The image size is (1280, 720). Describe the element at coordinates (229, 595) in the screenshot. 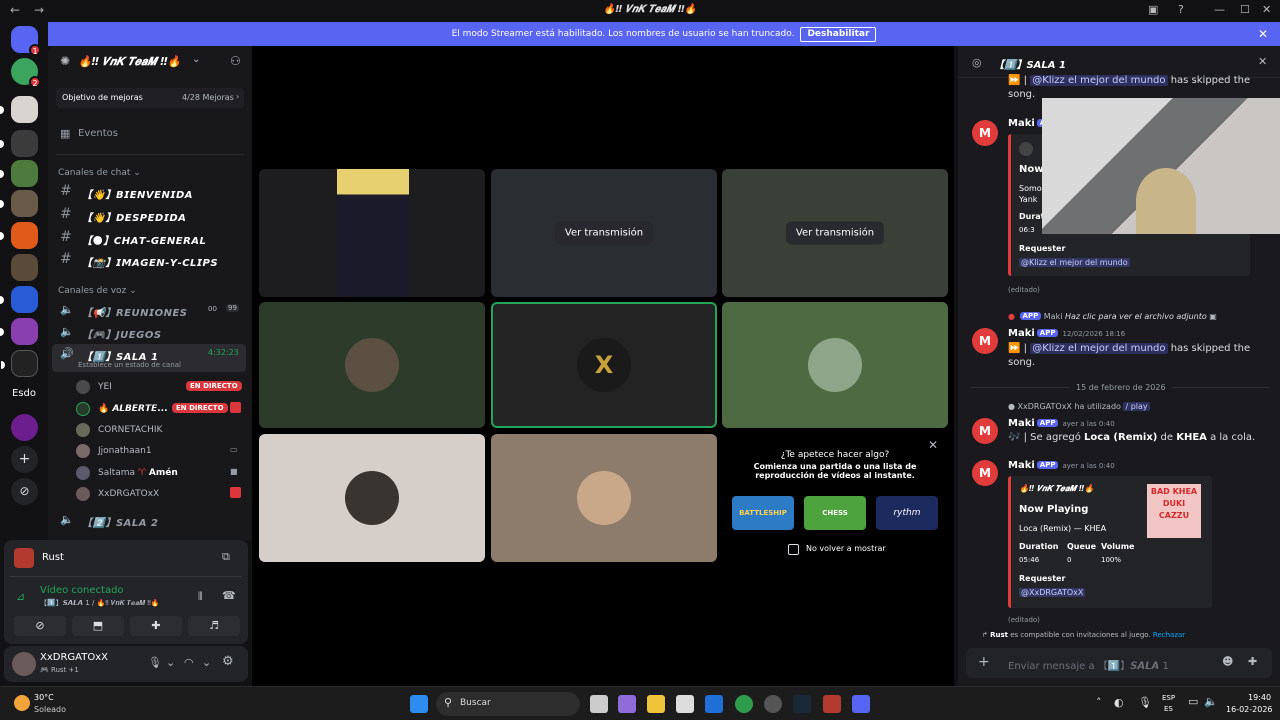

I see `disconnect-icon: ☎` at that location.